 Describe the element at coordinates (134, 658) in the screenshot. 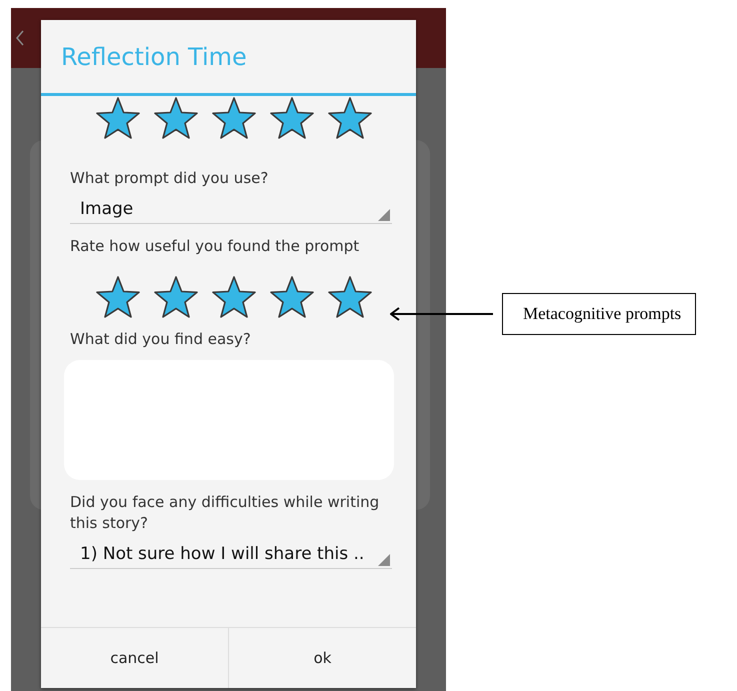

I see `dialog-button: cancel` at that location.